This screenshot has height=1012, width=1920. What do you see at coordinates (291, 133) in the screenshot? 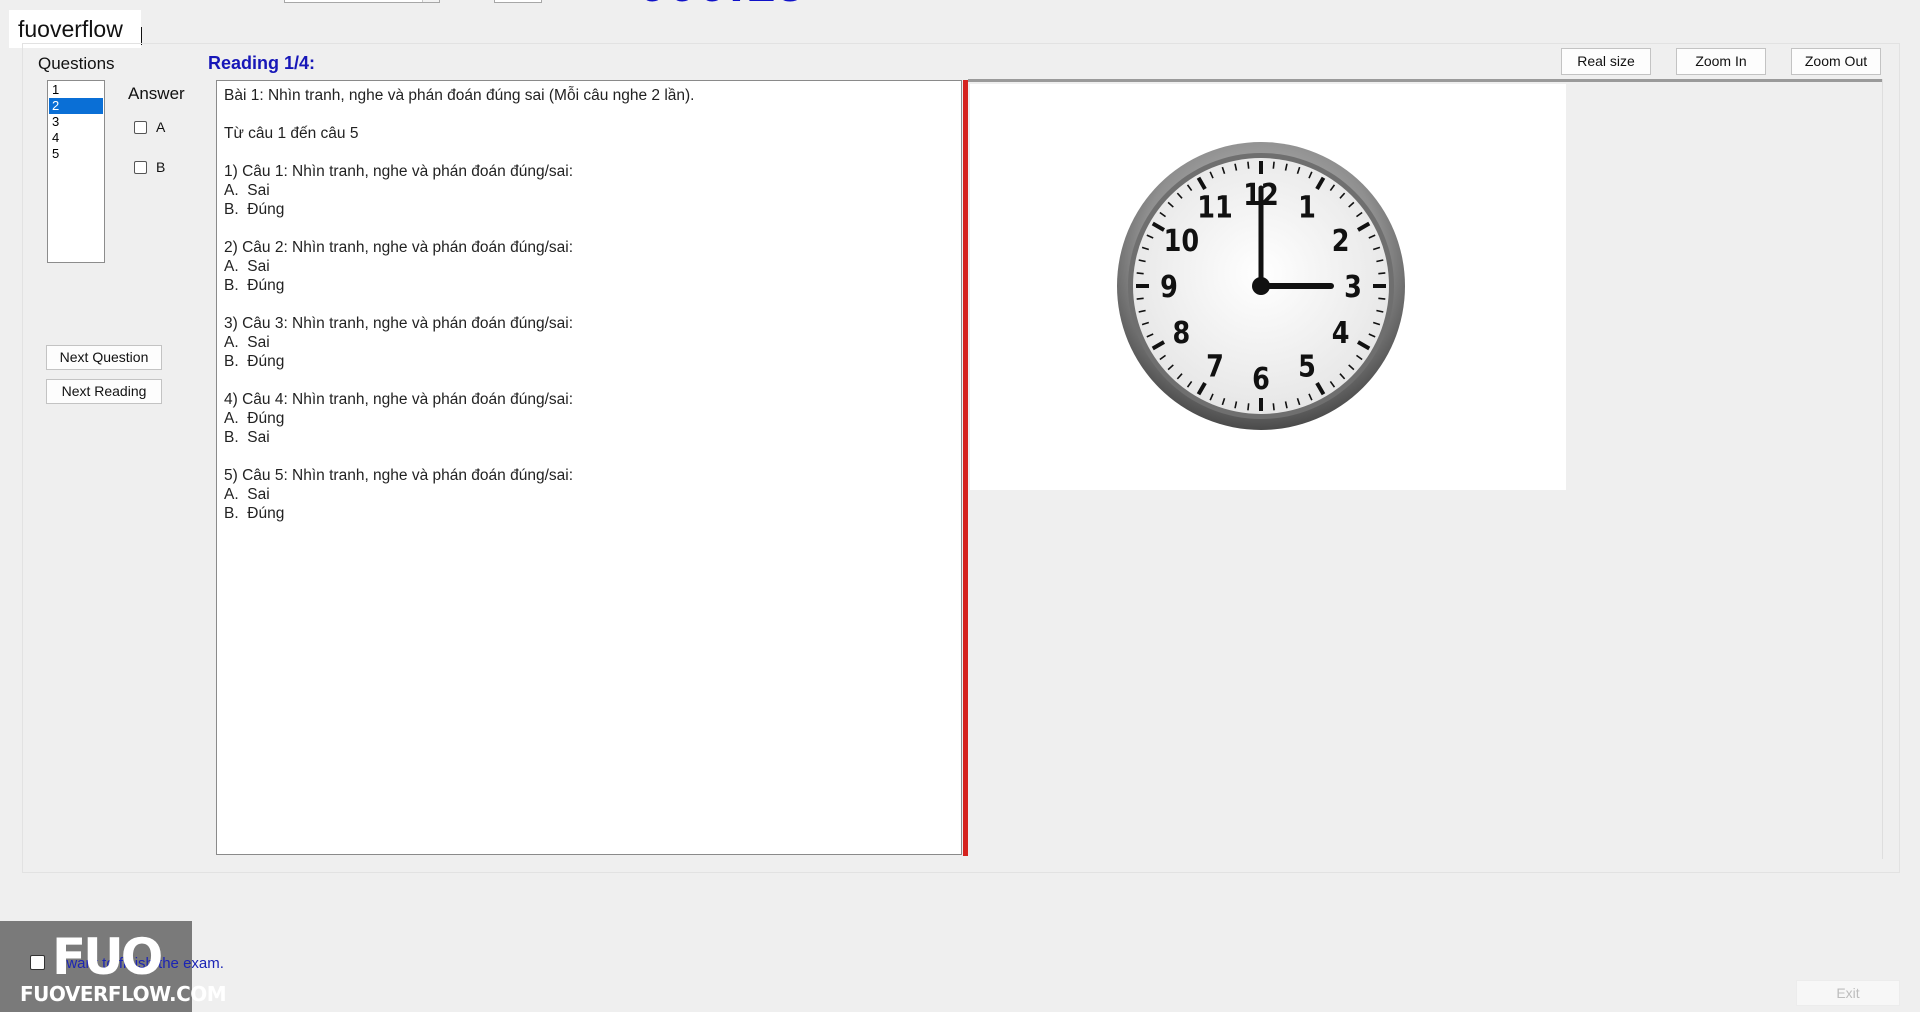
I see `reading-line: Từ câu 1 đến câu 5` at bounding box center [291, 133].